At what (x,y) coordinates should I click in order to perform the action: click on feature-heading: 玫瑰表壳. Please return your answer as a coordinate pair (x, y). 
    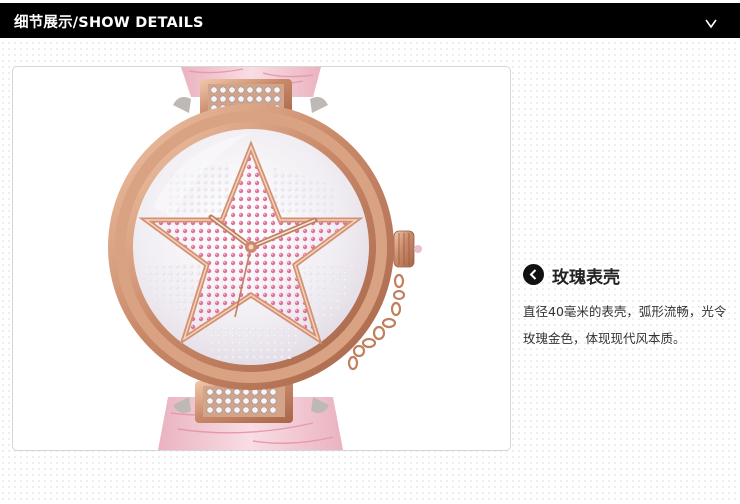
    Looking at the image, I should click on (628, 276).